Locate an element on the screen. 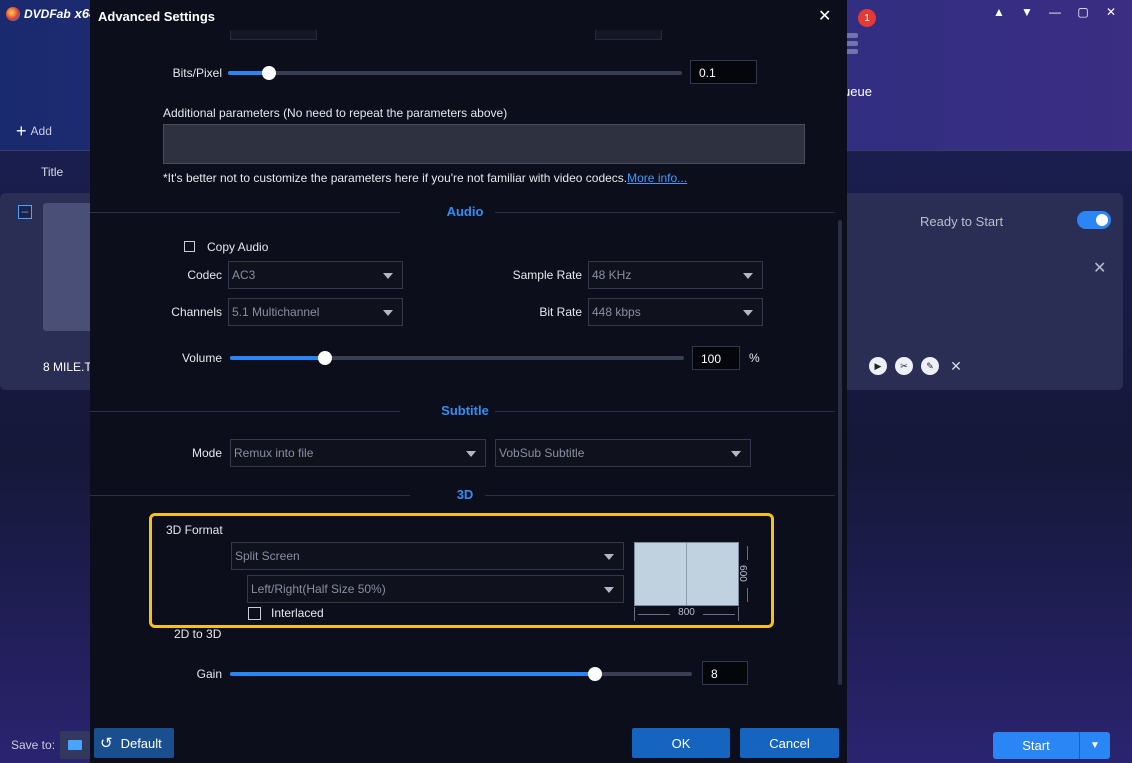 The image size is (1132, 763). window-controls: ▲ ▼ — ▢ ✕ is located at coordinates (1055, 12).